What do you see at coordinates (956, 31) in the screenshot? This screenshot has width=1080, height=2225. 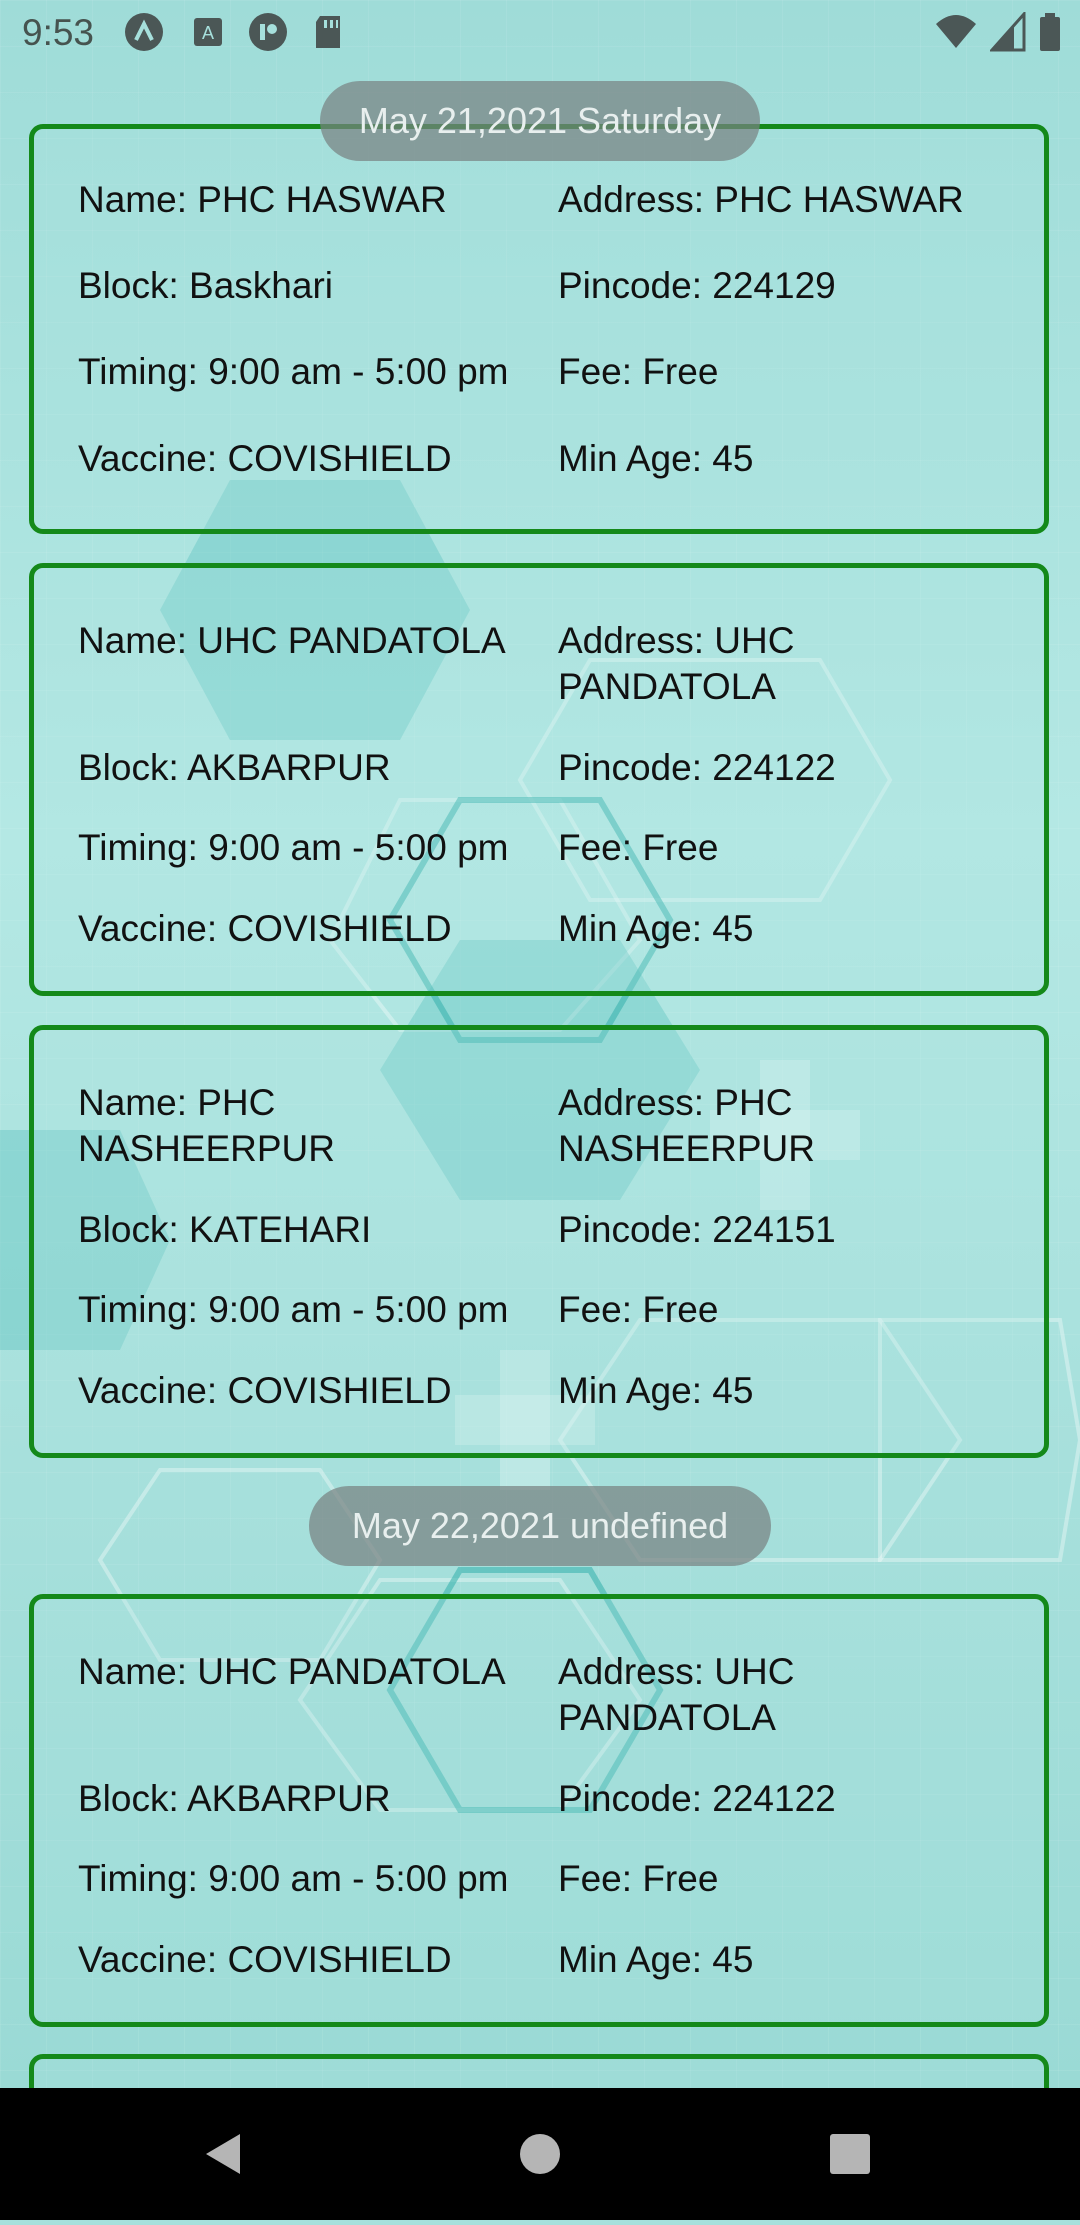 I see `wifi-icon` at bounding box center [956, 31].